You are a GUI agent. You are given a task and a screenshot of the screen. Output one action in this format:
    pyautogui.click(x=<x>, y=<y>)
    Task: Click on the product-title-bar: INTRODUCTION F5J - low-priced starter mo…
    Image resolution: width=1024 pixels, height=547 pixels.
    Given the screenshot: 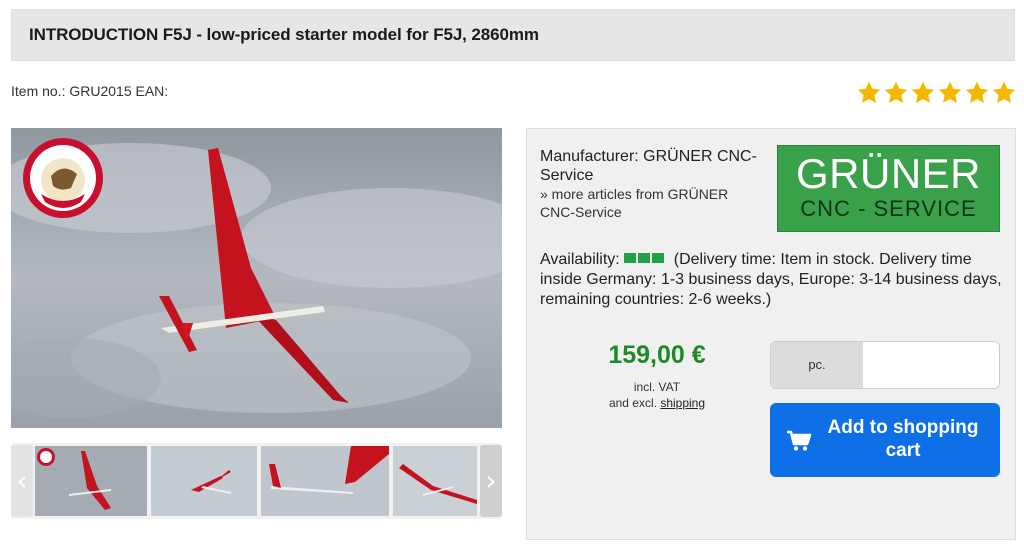 What is the action you would take?
    pyautogui.click(x=513, y=35)
    